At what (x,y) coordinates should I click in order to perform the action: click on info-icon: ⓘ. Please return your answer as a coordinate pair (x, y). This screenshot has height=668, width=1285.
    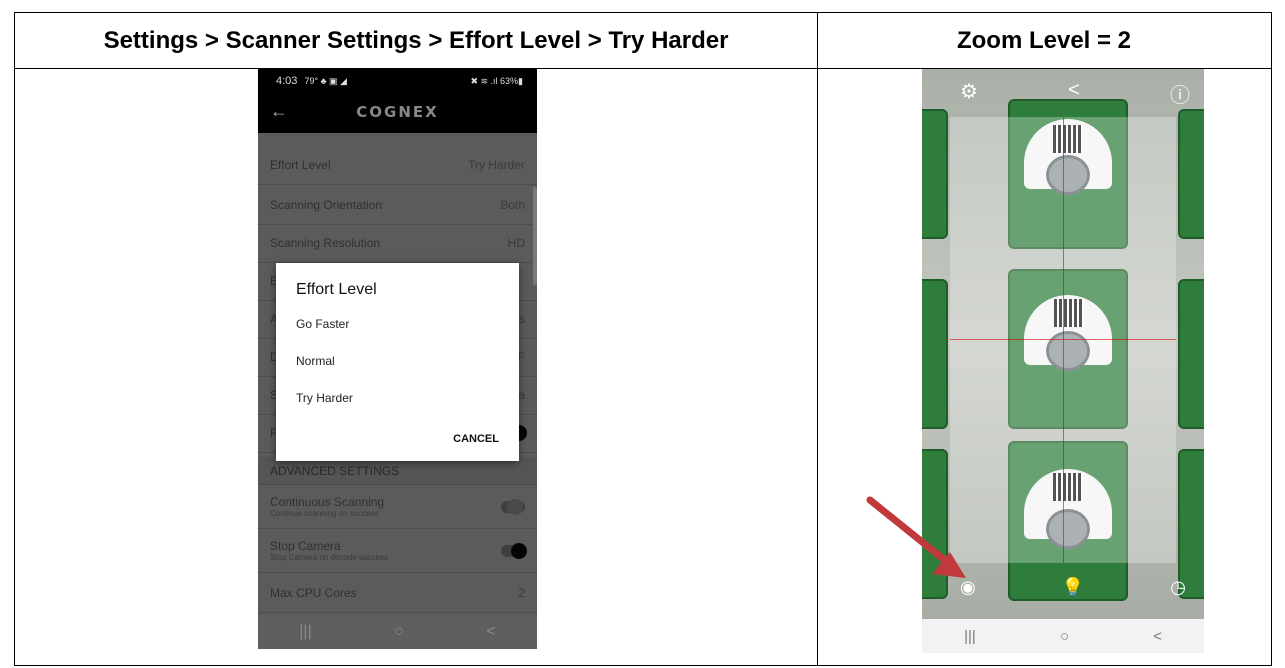
    Looking at the image, I should click on (1180, 93).